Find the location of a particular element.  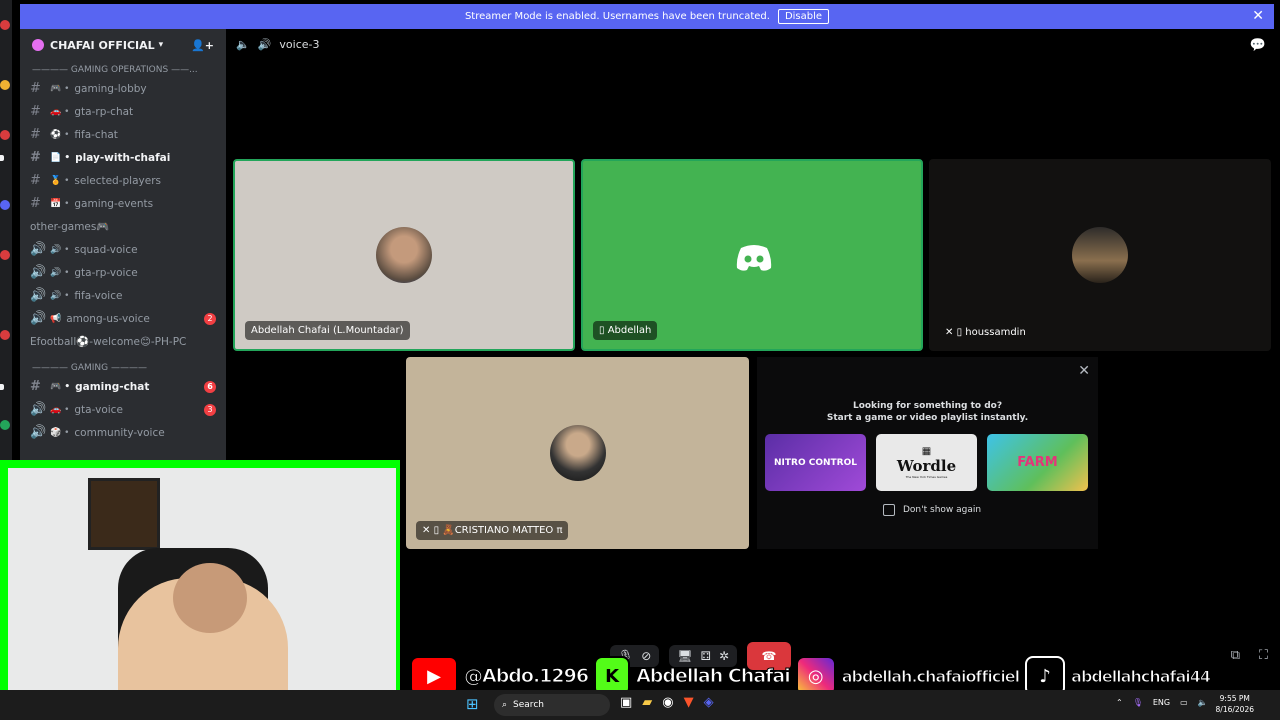

channel-gta-voice: 🔊 🚗 • gta-voice 3 is located at coordinates (123, 409).